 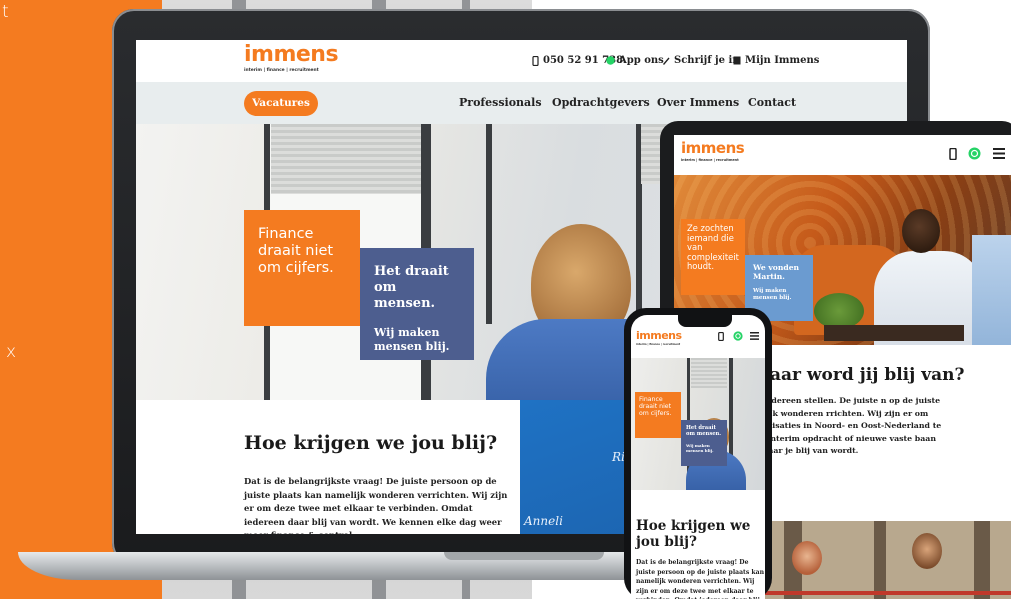 I want to click on backdrop-letter-middle: x, so click(x=11, y=352).